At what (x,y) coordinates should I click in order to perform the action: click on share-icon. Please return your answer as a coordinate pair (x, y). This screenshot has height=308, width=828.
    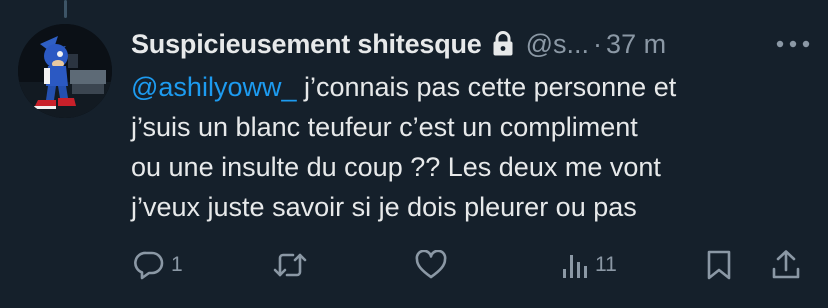
    Looking at the image, I should click on (786, 264).